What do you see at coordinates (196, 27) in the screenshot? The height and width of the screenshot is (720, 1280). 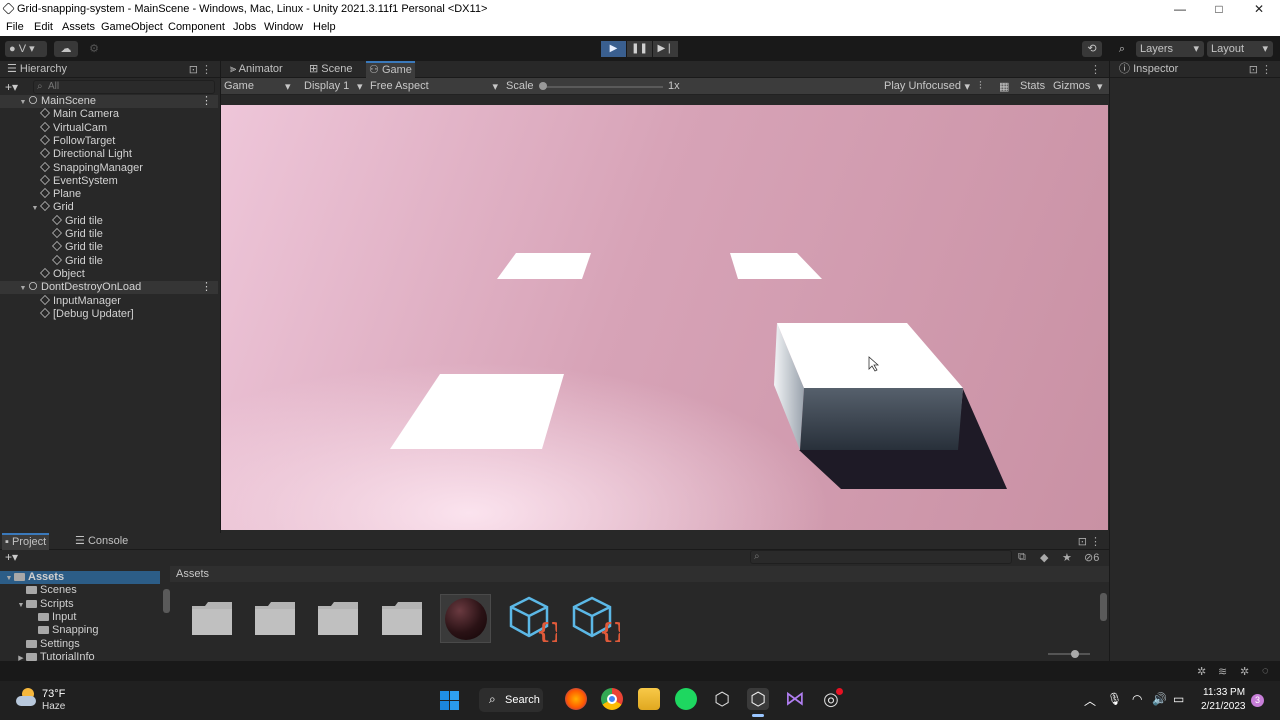 I see `menu-component: Component` at bounding box center [196, 27].